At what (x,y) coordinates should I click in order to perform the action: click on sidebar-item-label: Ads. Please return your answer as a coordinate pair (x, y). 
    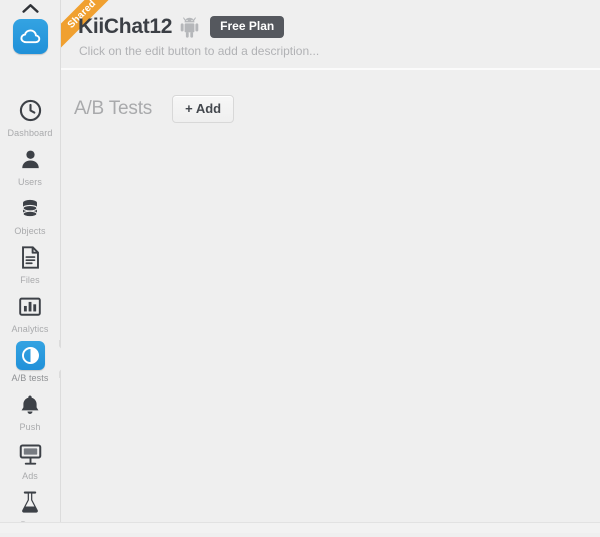
    Looking at the image, I should click on (30, 476).